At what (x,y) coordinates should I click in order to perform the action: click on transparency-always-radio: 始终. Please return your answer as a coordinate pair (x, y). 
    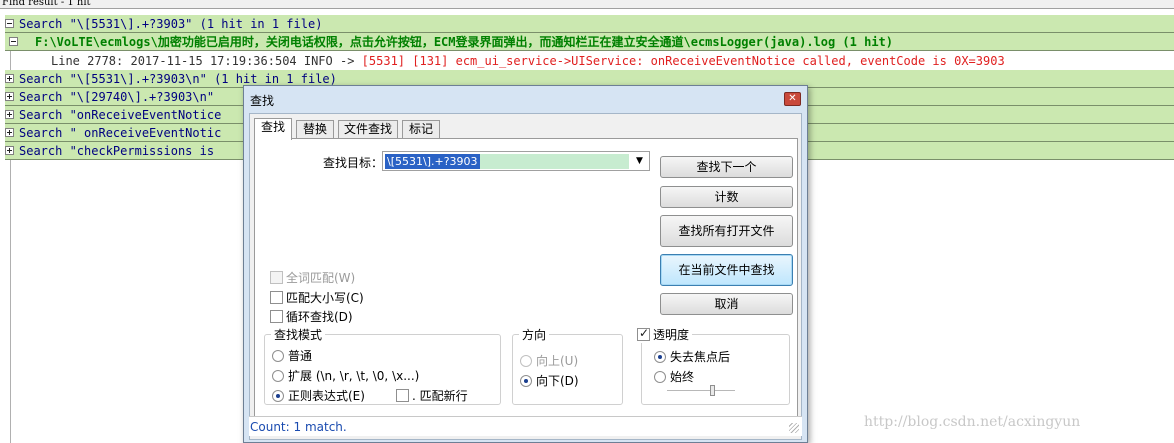
    Looking at the image, I should click on (674, 376).